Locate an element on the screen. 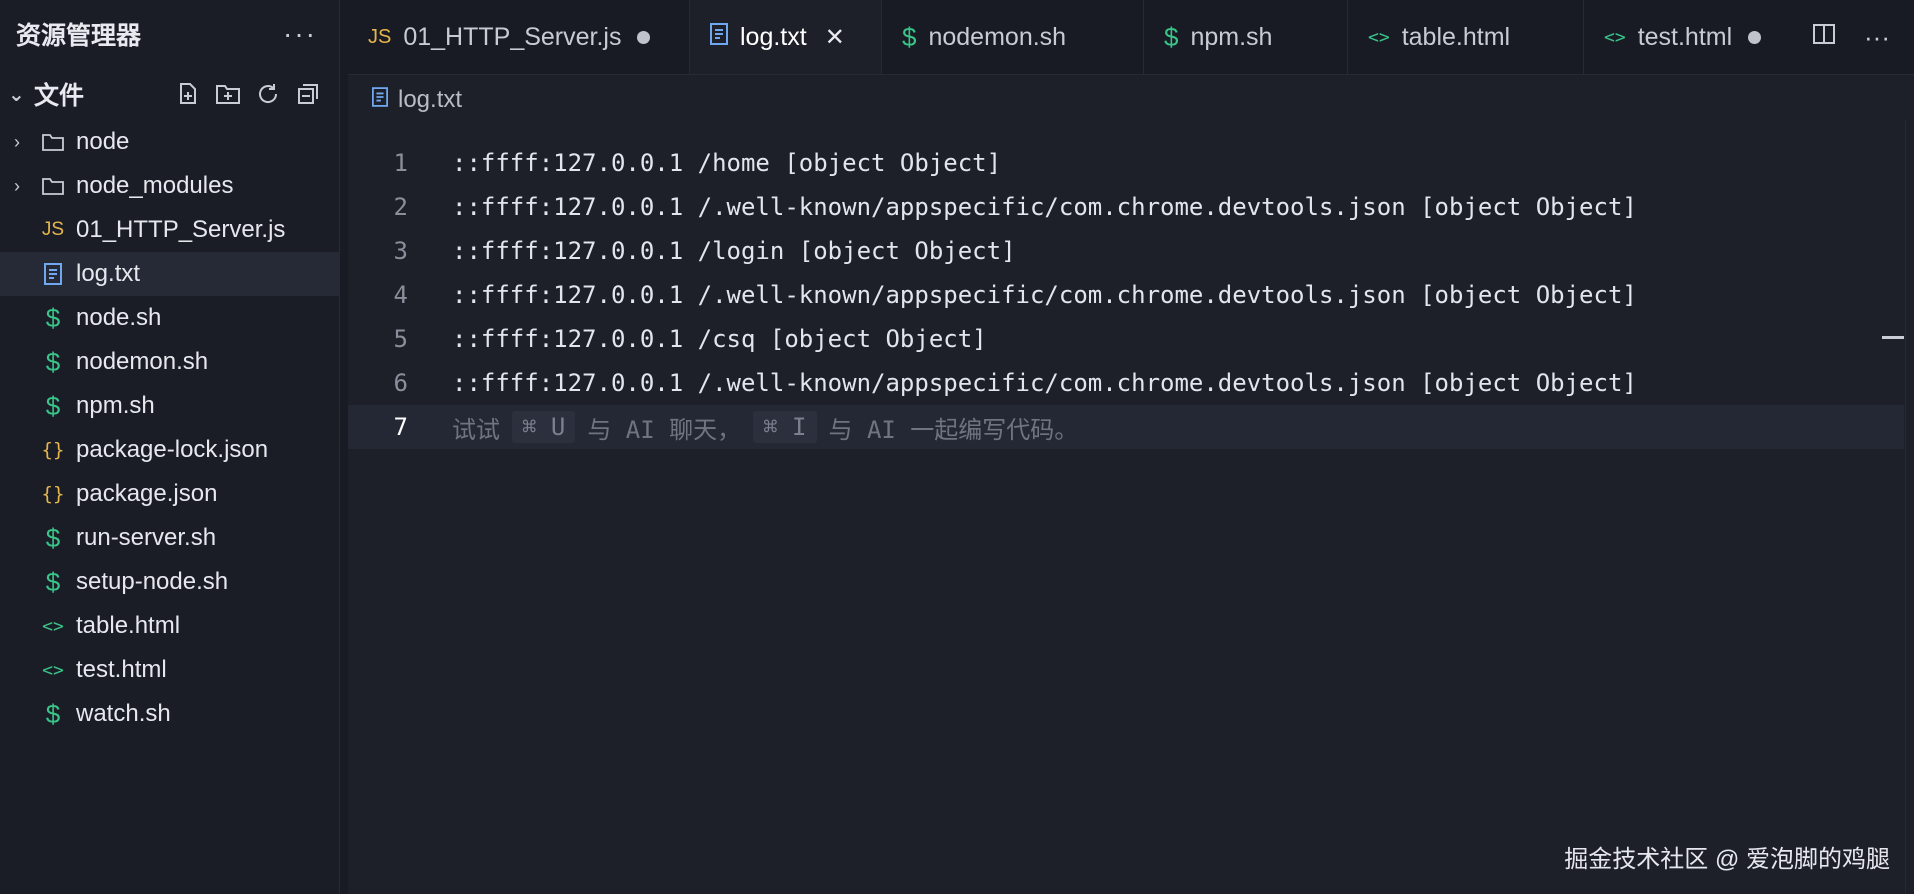 Image resolution: width=1914 pixels, height=894 pixels. line-text: ::ffff:127.0.0.1 /csq [object Object] is located at coordinates (719, 339).